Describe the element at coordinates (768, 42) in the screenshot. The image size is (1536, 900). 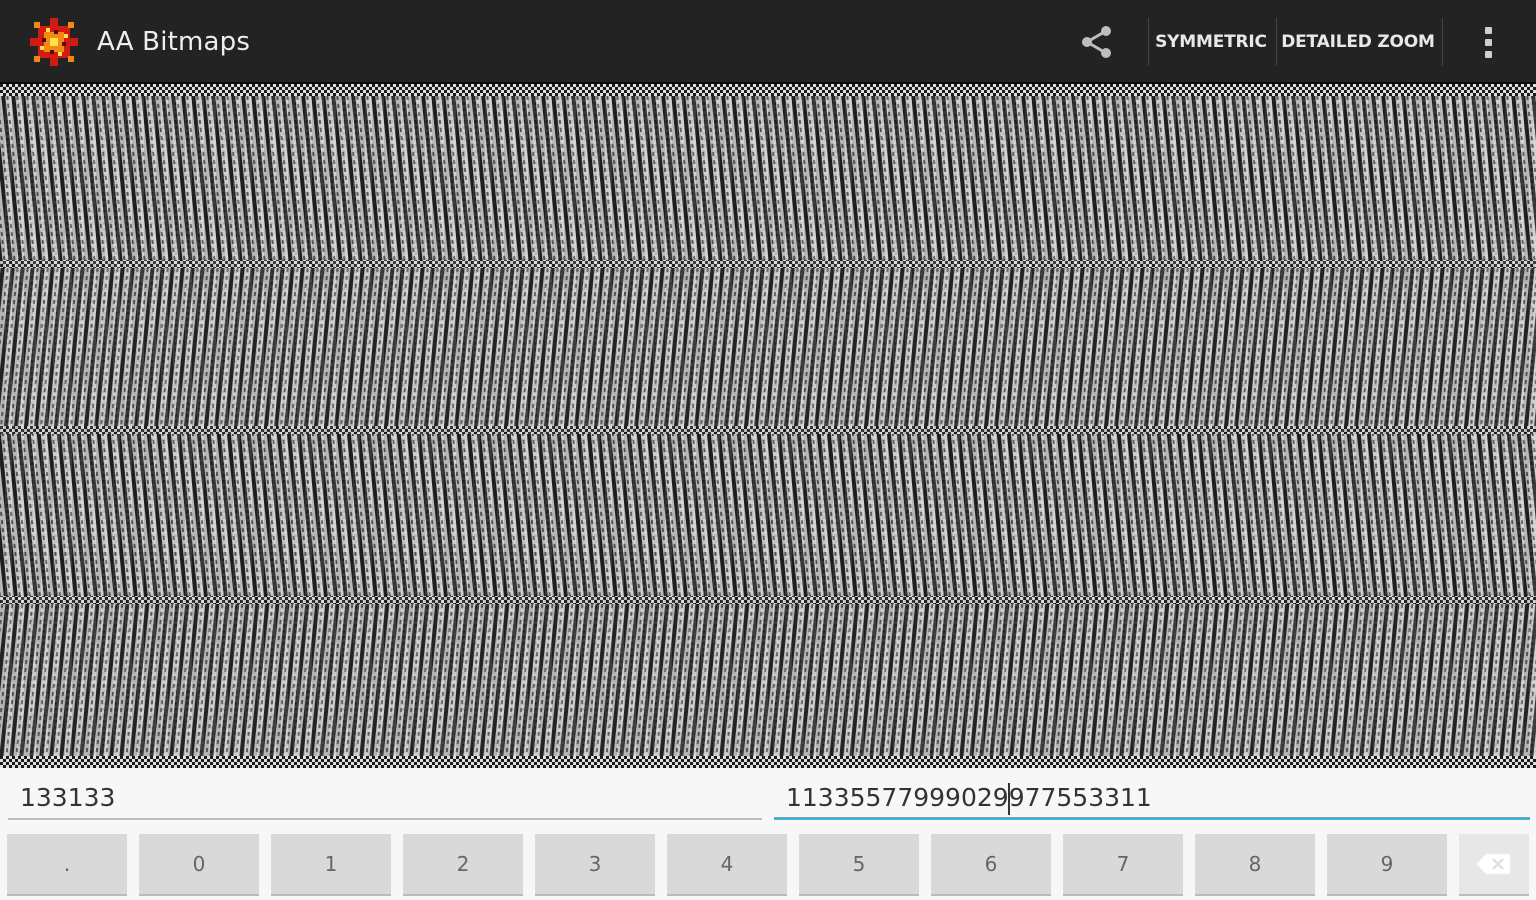
I see `action-bar: AA Bitmaps SYMMETRIC DETAILED ZOOM` at that location.